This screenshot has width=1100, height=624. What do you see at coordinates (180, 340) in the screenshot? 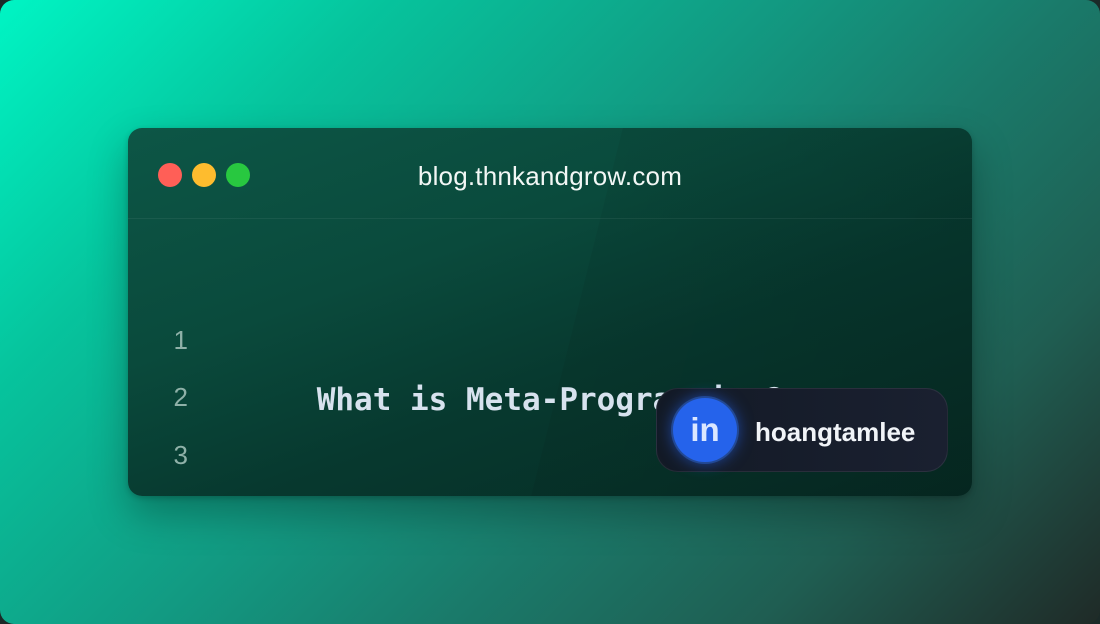
I see `line-number: 1` at bounding box center [180, 340].